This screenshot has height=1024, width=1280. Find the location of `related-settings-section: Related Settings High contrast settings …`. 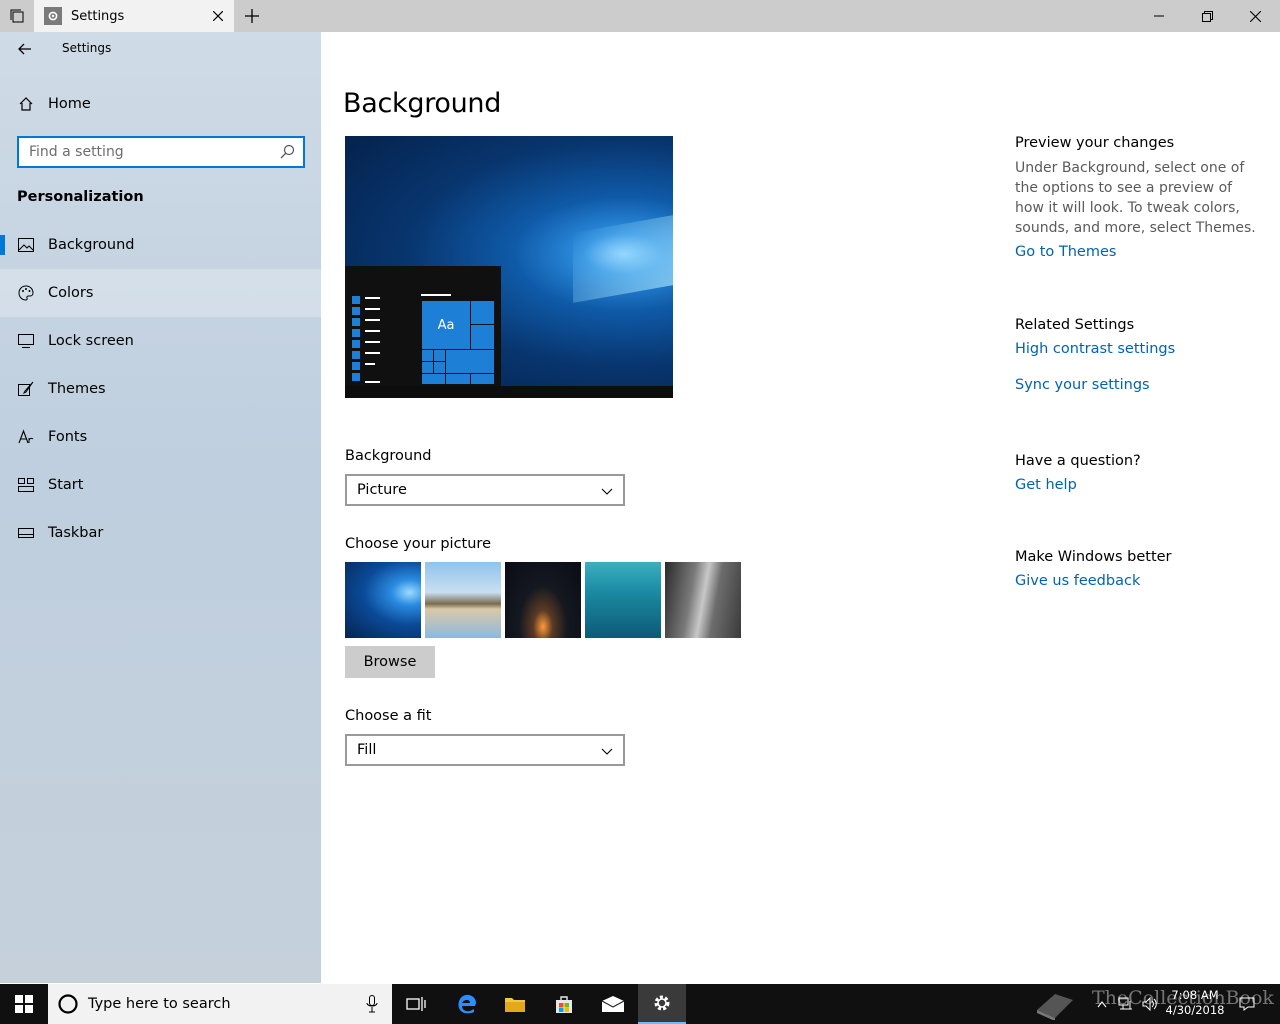

related-settings-section: Related Settings High contrast settings … is located at coordinates (1140, 355).